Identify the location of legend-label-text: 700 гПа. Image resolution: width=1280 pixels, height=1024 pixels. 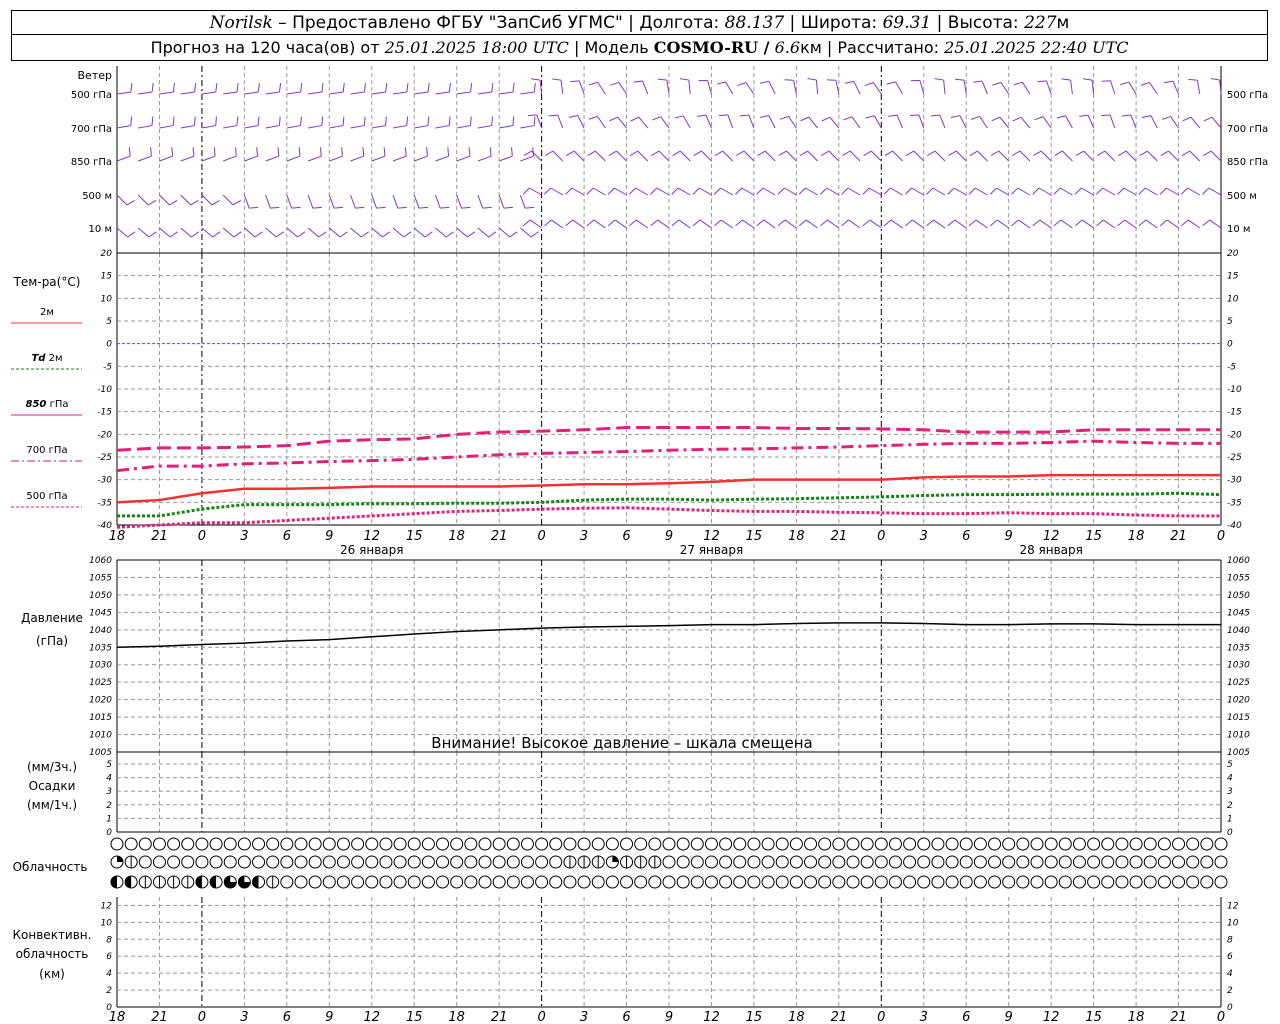
(46, 450).